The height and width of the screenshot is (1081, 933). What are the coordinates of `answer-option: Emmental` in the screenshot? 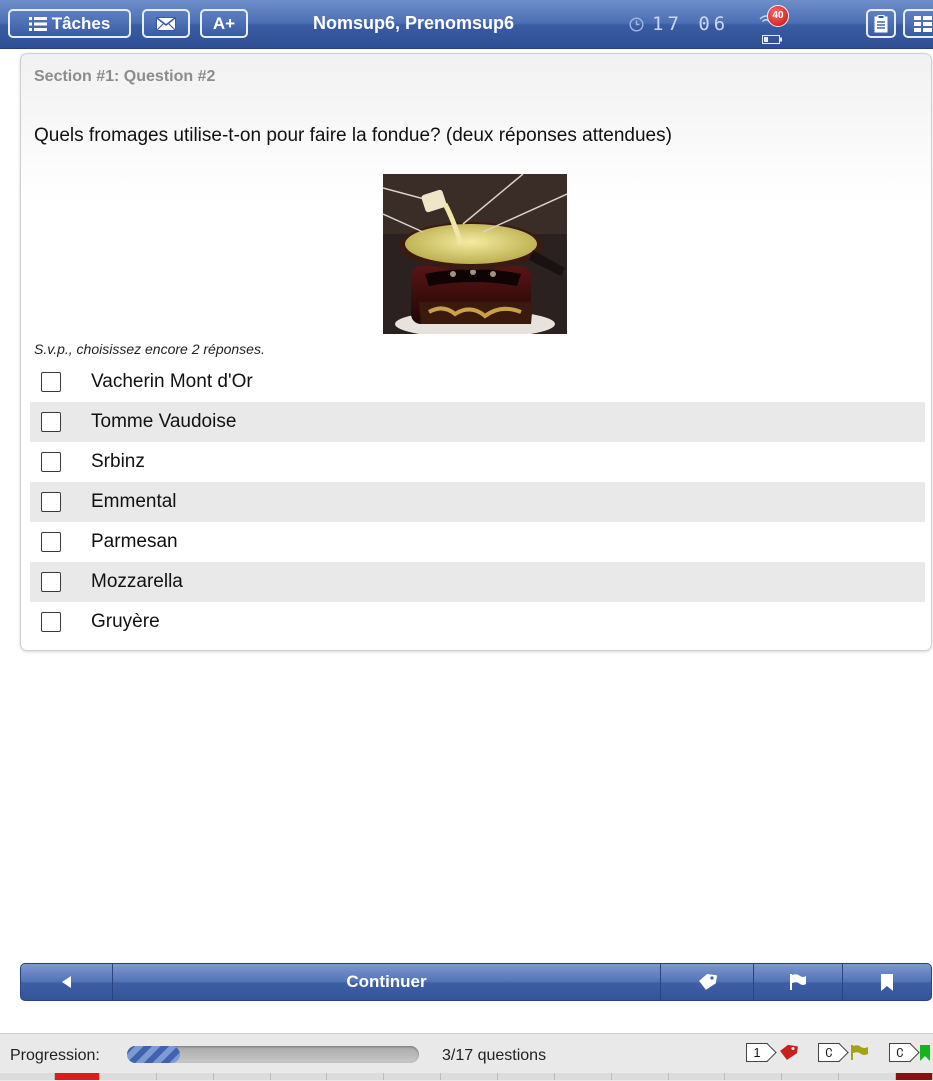 It's located at (477, 502).